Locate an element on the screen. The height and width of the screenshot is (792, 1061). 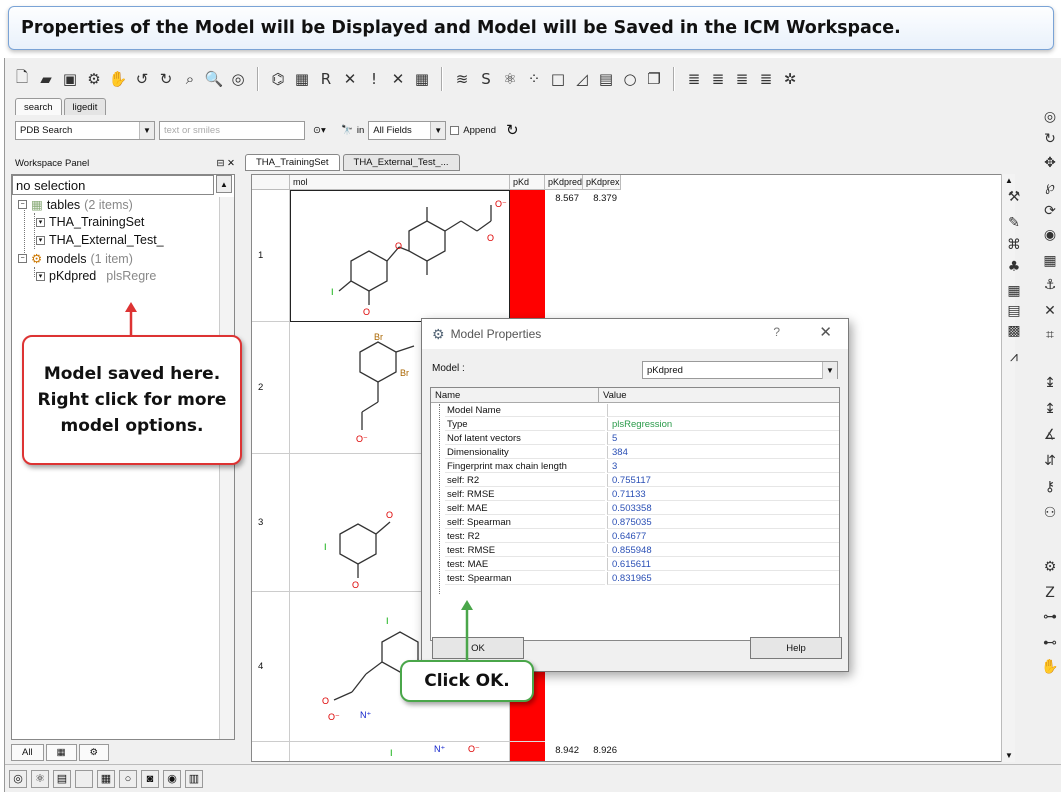
new-file-icon: 🗋 is located at coordinates (22, 79).